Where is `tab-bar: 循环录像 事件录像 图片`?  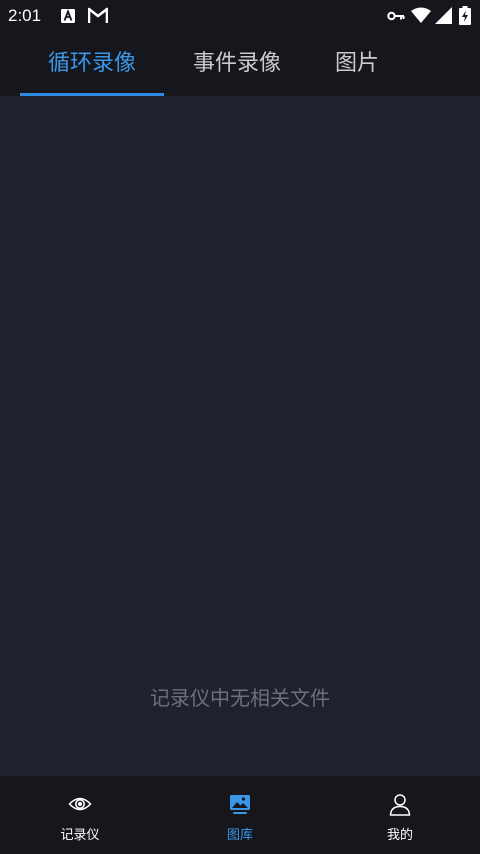
tab-bar: 循环录像 事件录像 图片 is located at coordinates (240, 64).